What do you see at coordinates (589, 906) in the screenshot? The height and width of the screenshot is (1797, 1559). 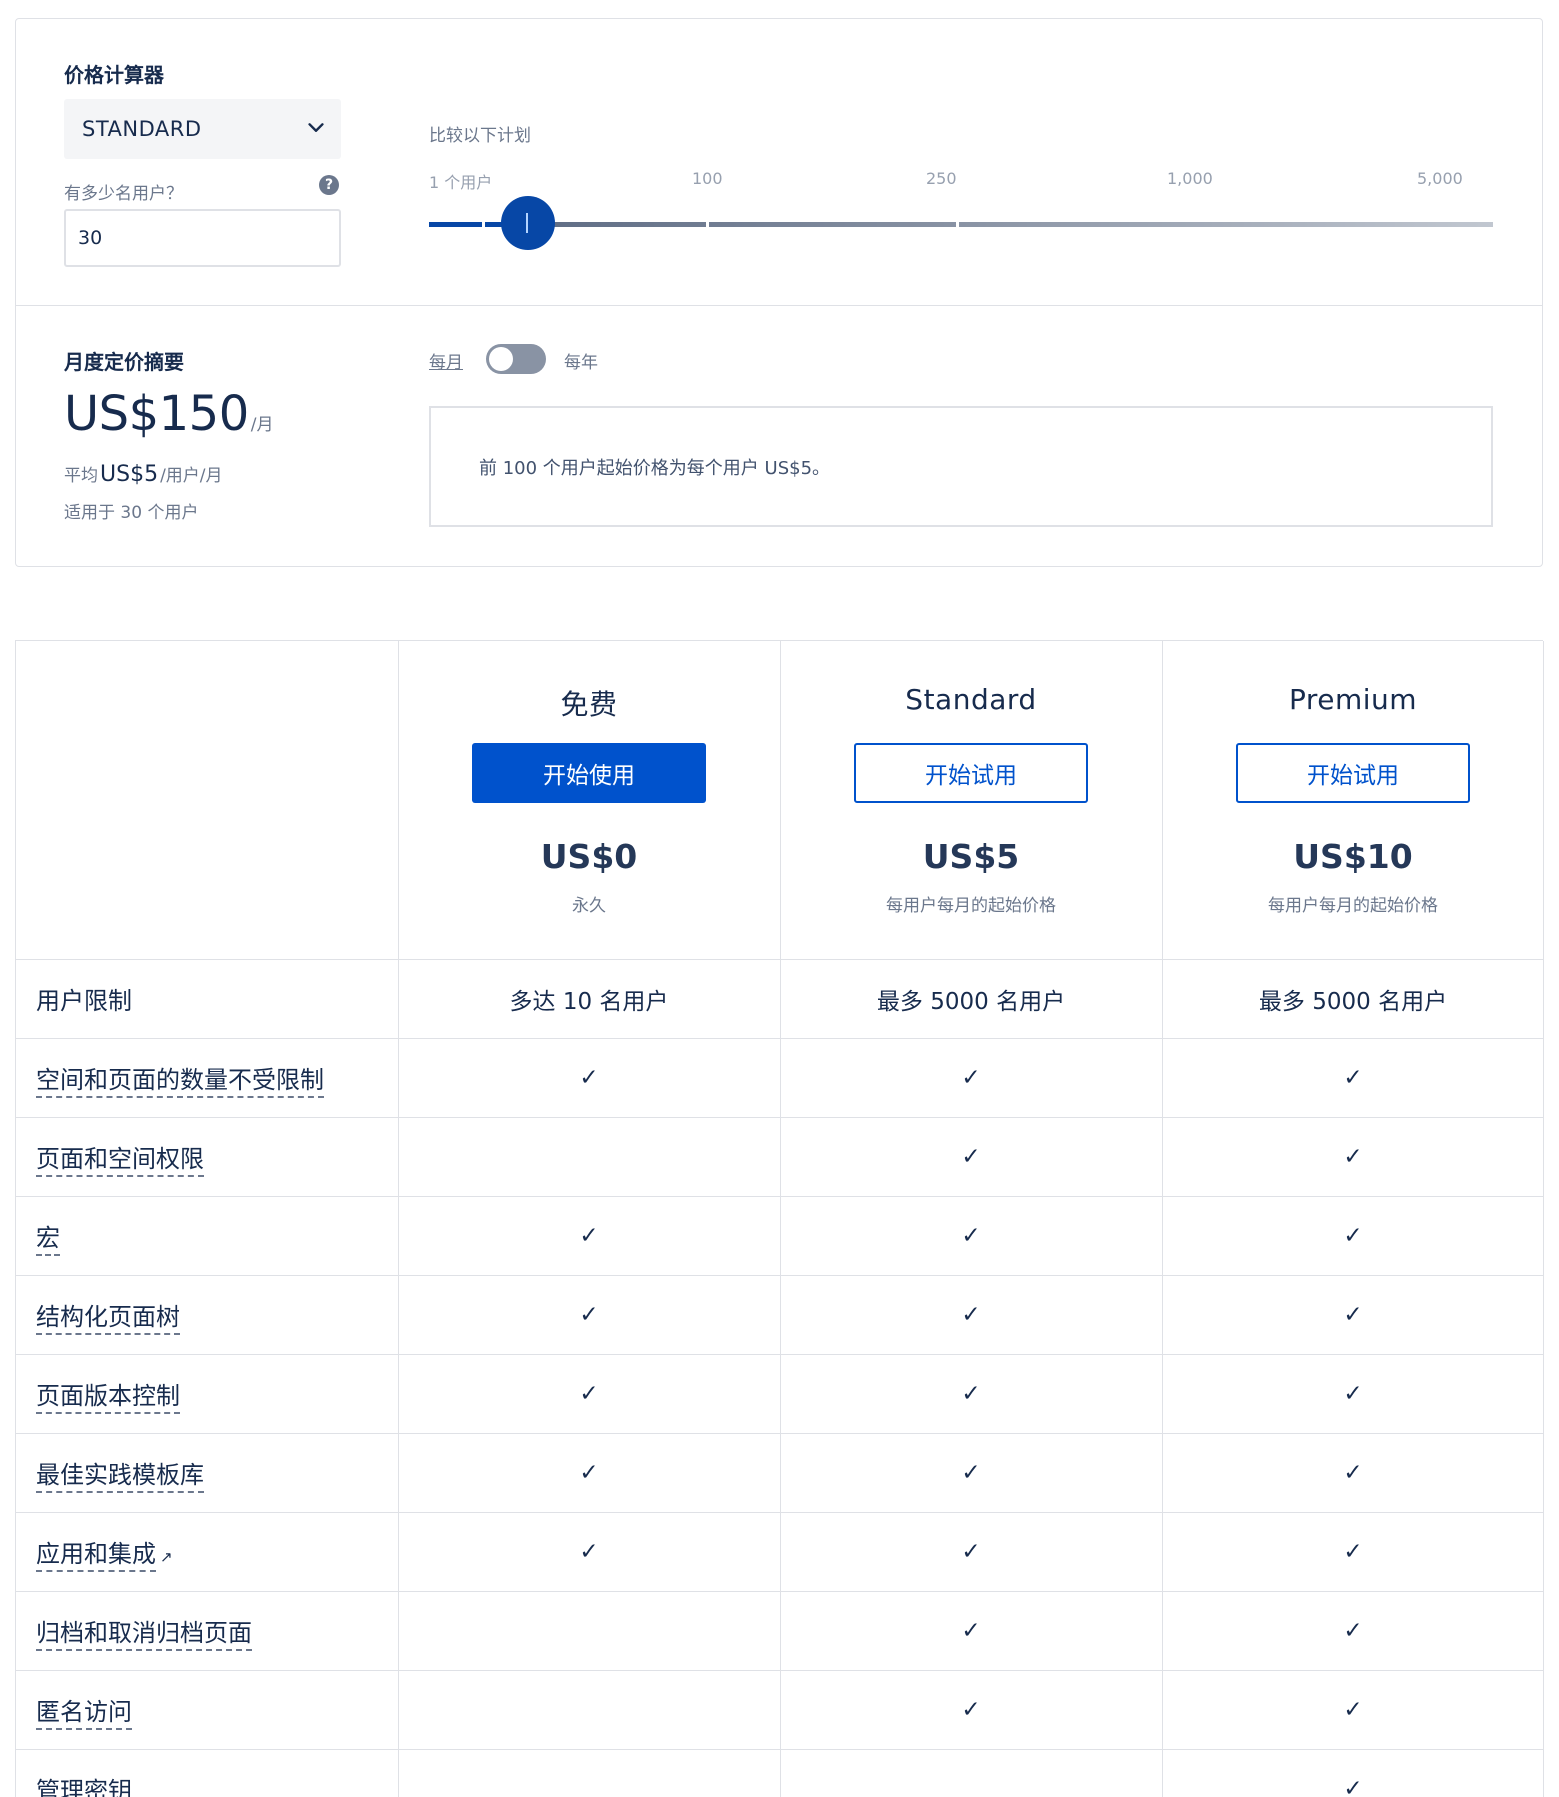 I see `plan-price-note: 永久` at bounding box center [589, 906].